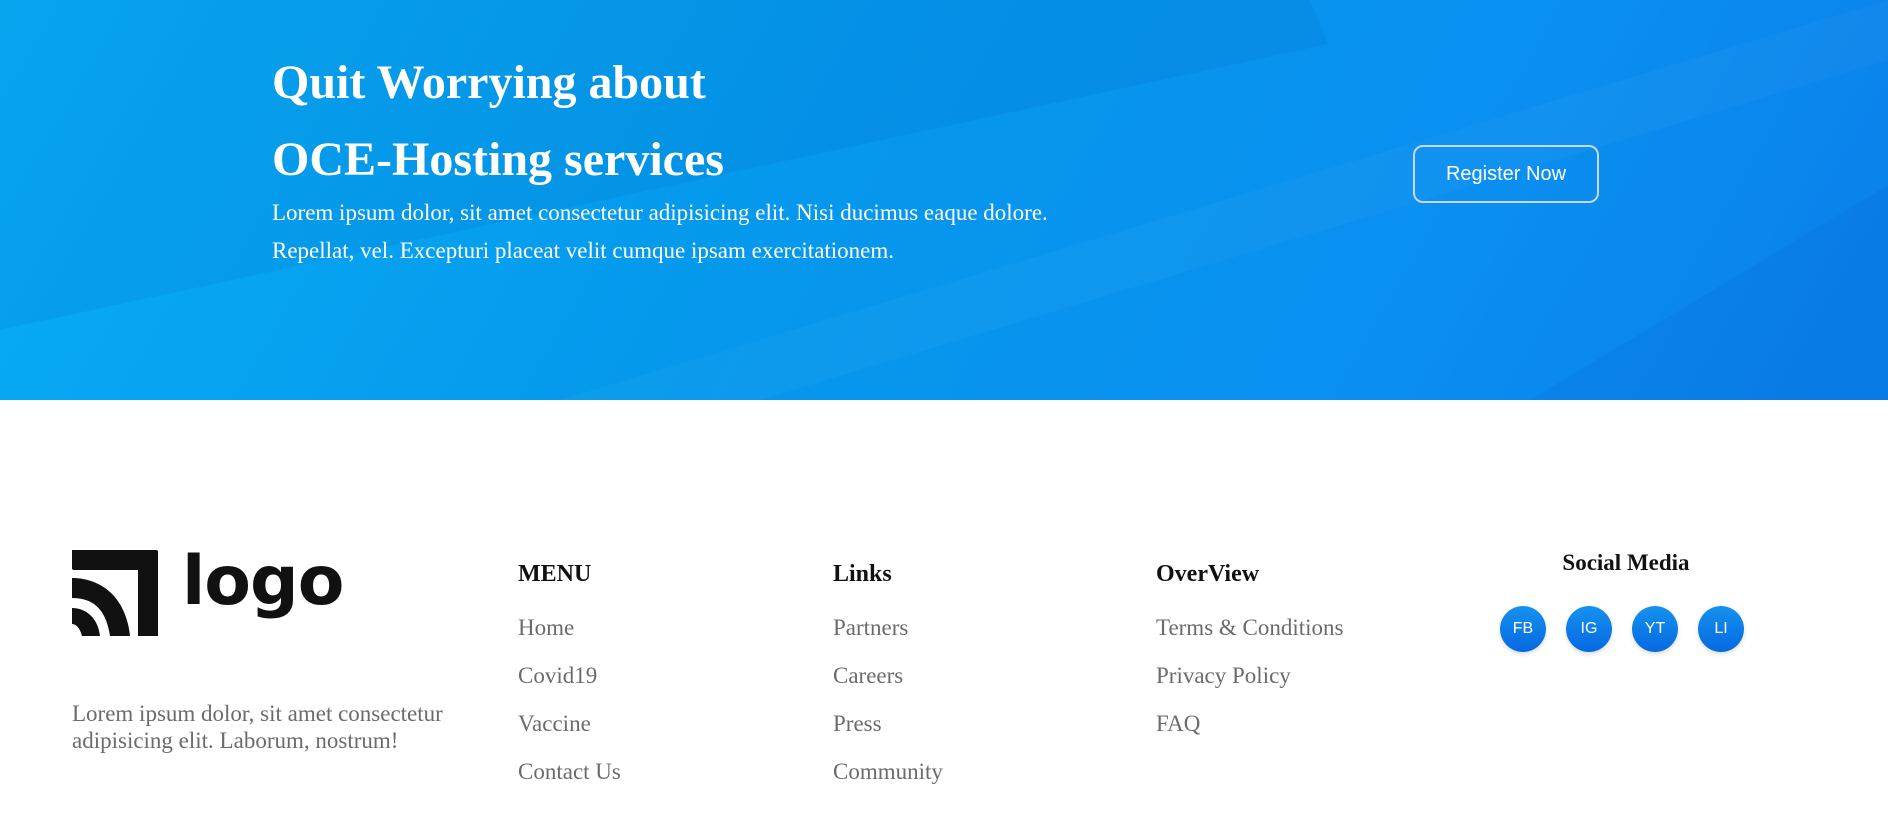  I want to click on footer-link-community: Community, so click(888, 772).